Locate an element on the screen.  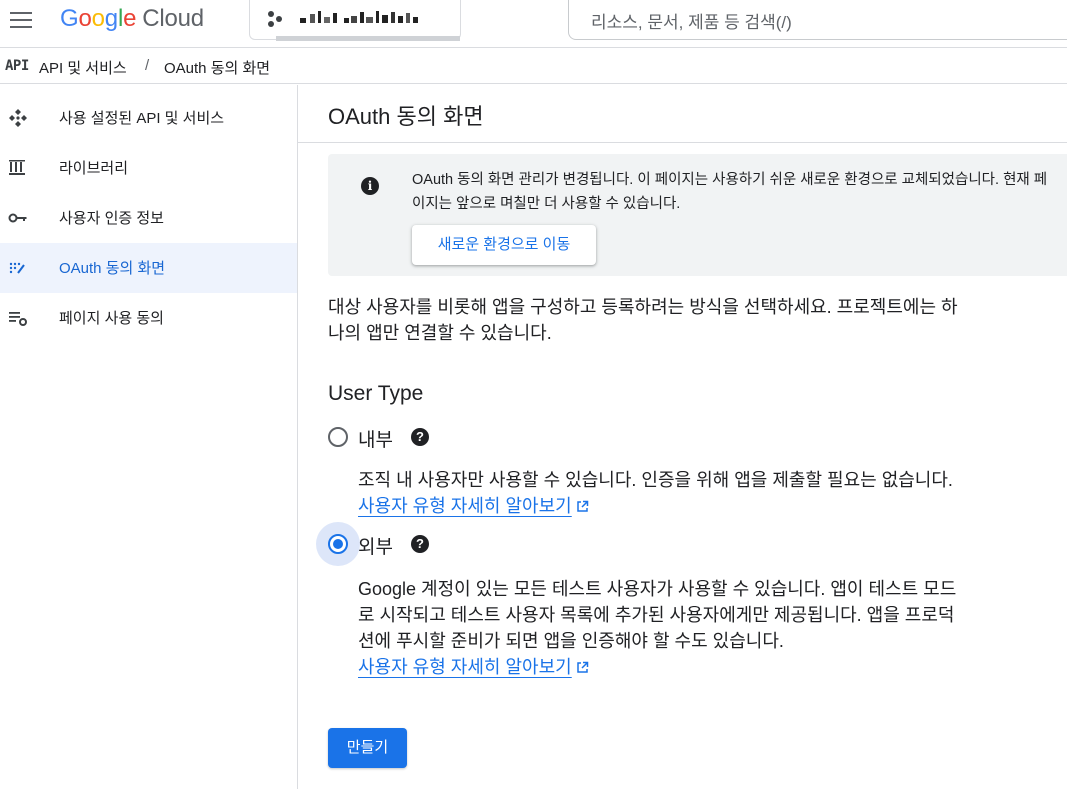
page-header: OAuth 동의 화면 is located at coordinates (682, 114).